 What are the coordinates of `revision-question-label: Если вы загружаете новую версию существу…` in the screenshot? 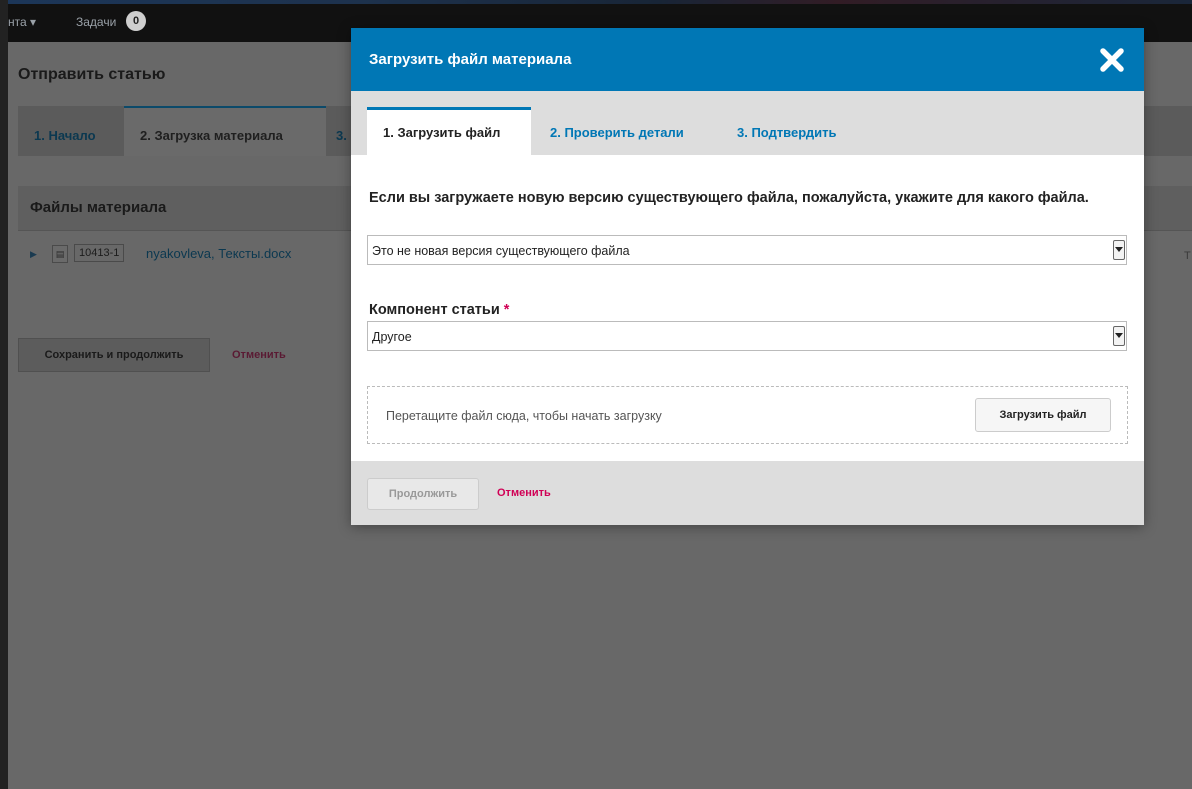 It's located at (729, 198).